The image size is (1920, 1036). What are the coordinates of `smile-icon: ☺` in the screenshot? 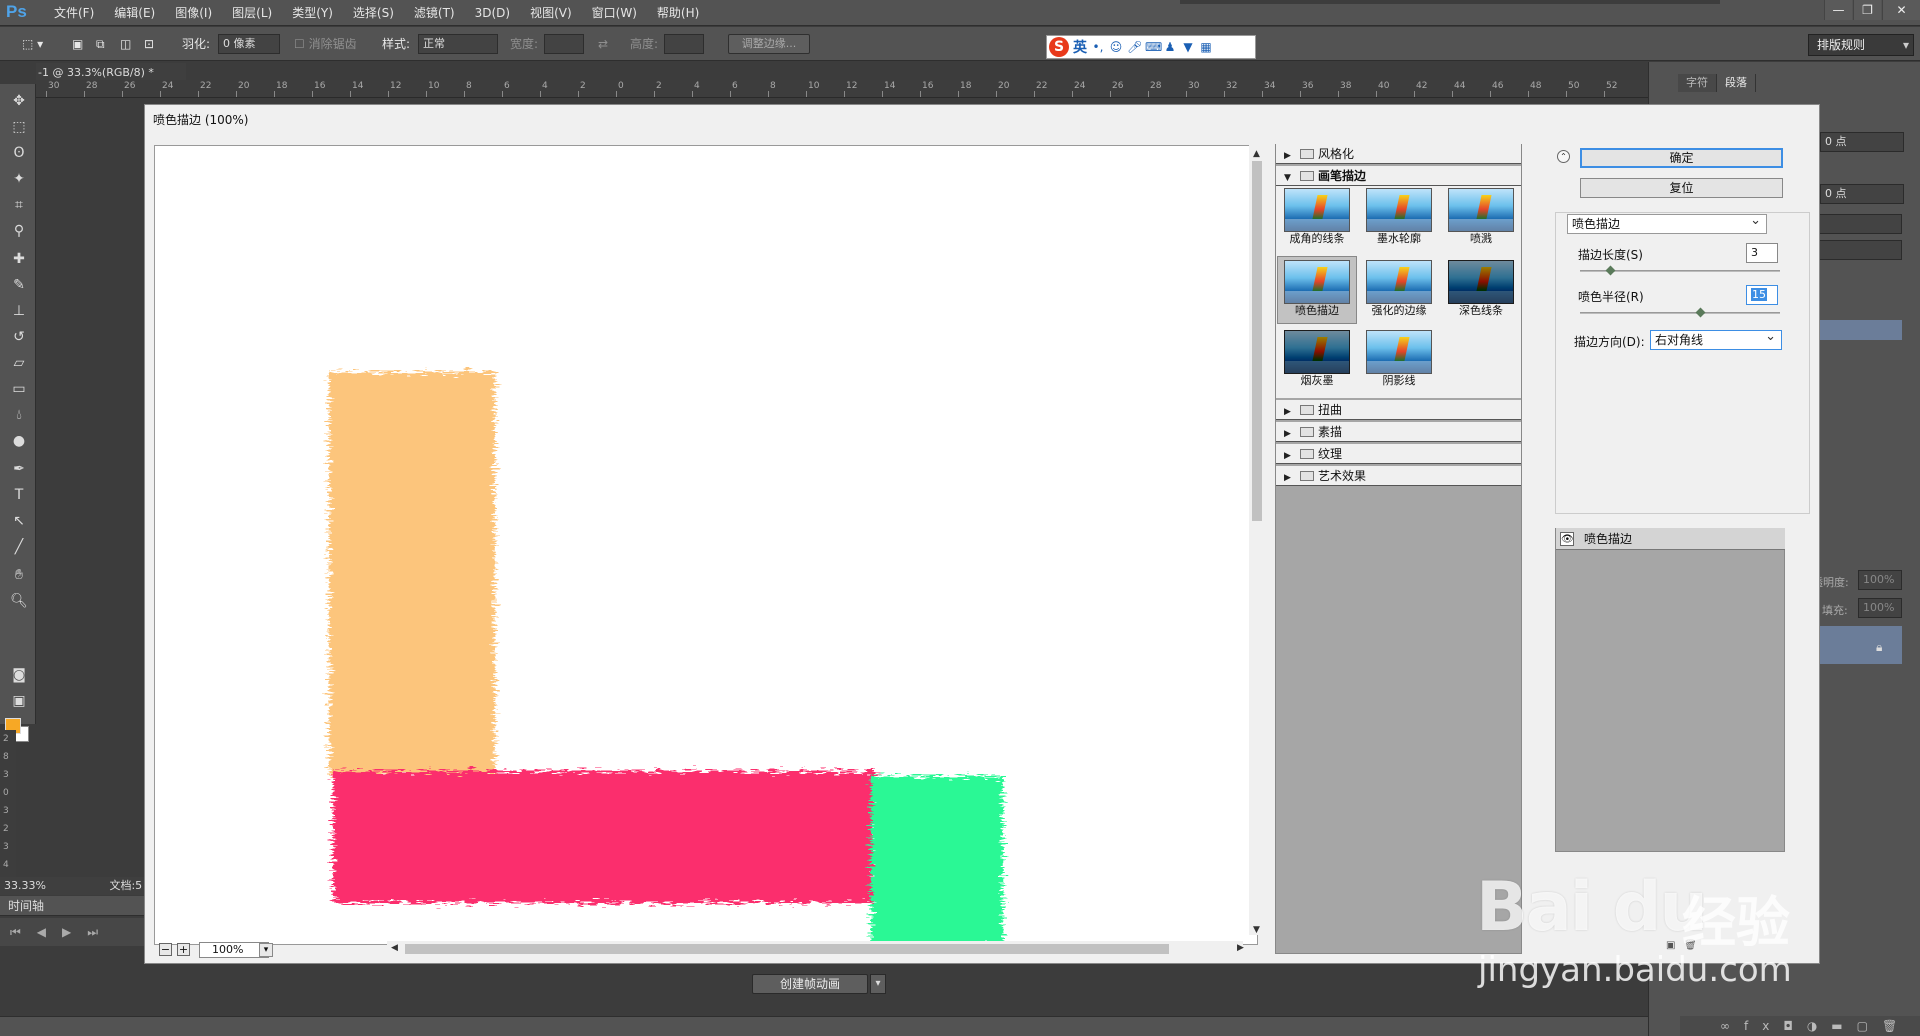 It's located at (1116, 47).